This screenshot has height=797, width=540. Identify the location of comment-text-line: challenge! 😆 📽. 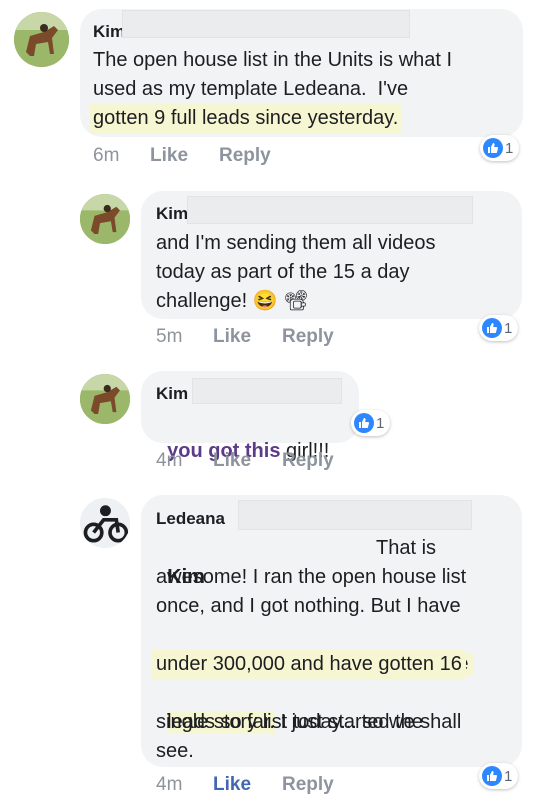
(232, 301).